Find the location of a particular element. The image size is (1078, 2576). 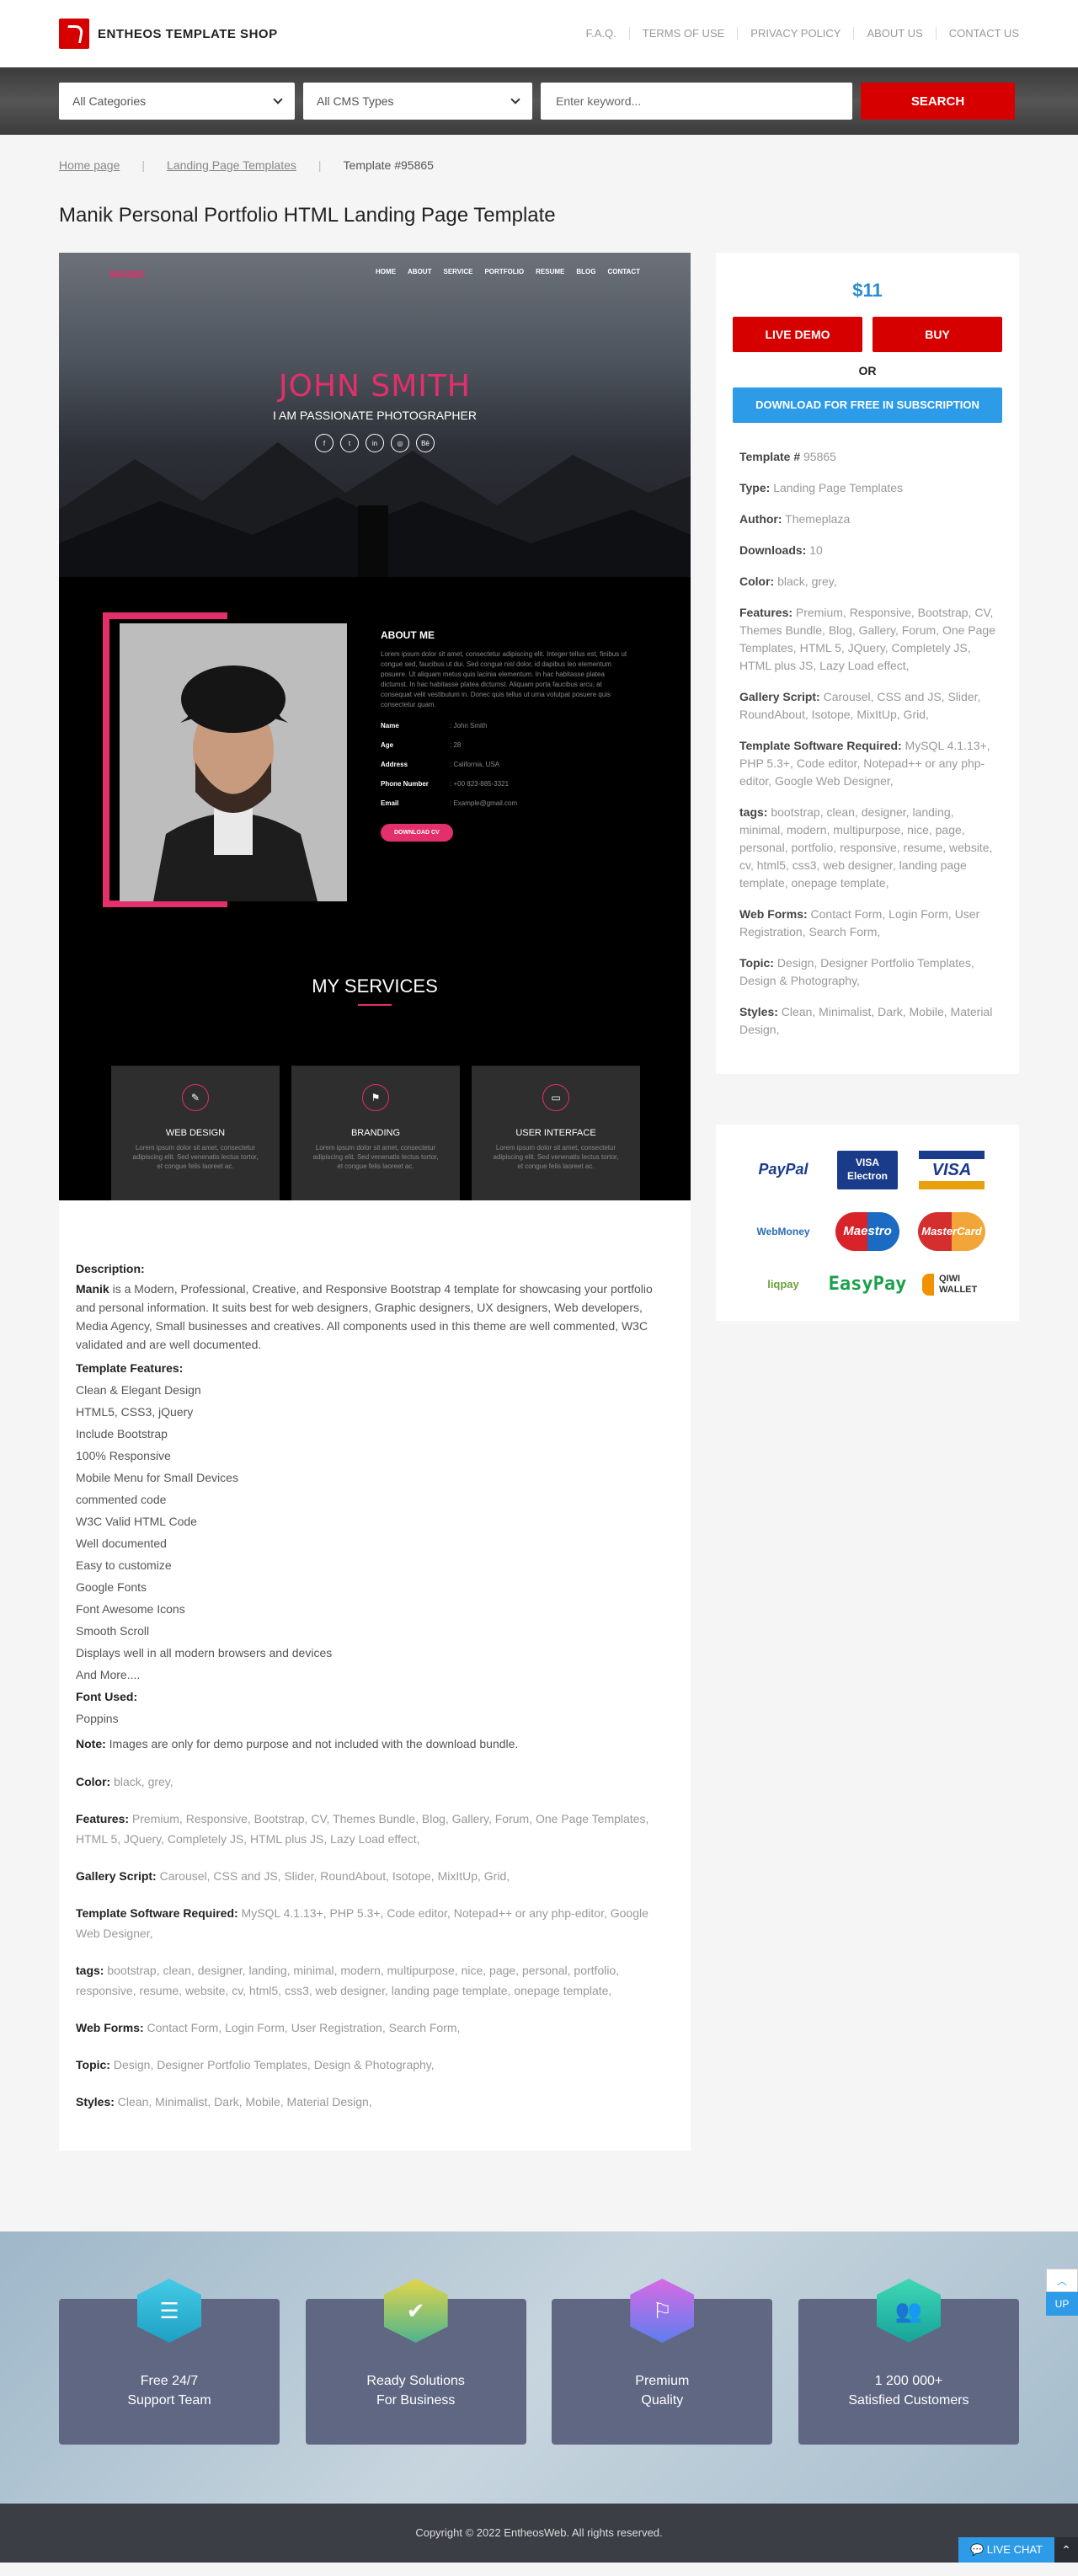

nav-contact: CONTACT US is located at coordinates (977, 33).